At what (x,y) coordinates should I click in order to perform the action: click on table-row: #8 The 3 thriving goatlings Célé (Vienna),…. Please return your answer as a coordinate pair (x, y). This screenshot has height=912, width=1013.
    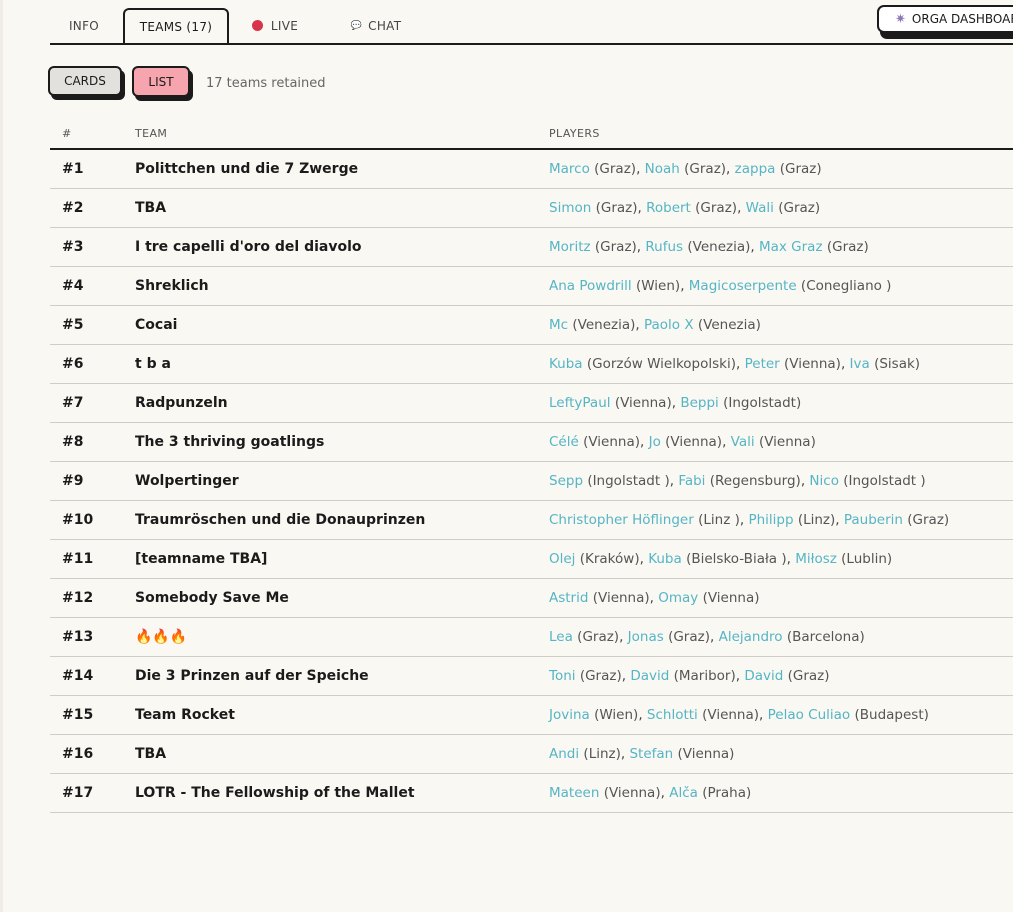
    Looking at the image, I should click on (531, 442).